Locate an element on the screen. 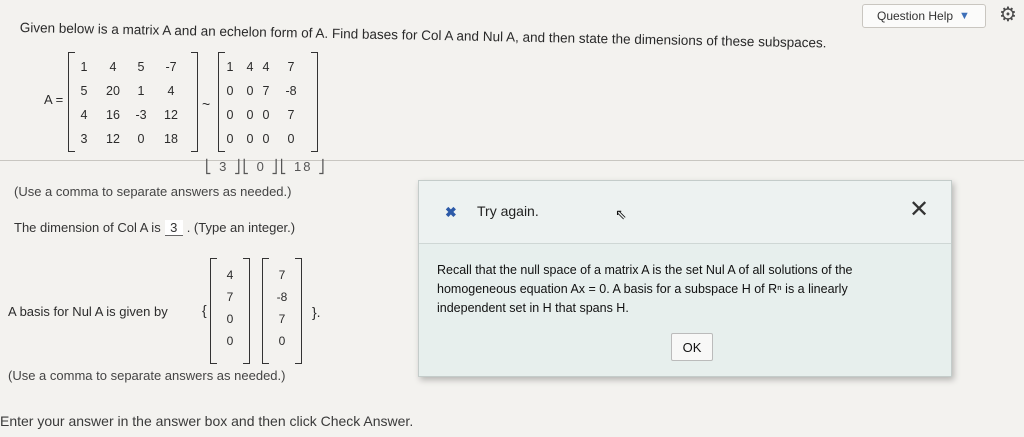  matrix-cell: 16 is located at coordinates (113, 115).